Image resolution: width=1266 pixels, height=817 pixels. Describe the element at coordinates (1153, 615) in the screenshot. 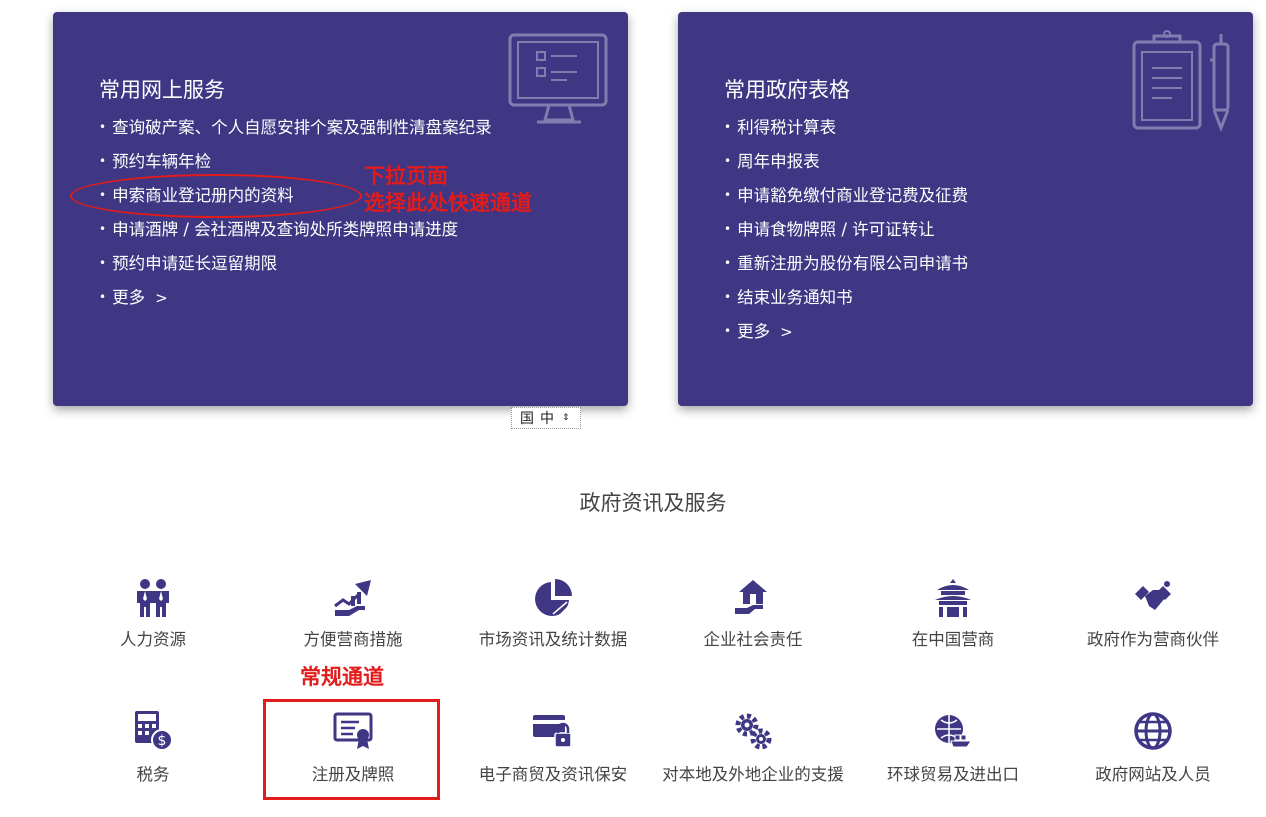

I see `service-gov-partner: 政府作为营商伙伴` at that location.